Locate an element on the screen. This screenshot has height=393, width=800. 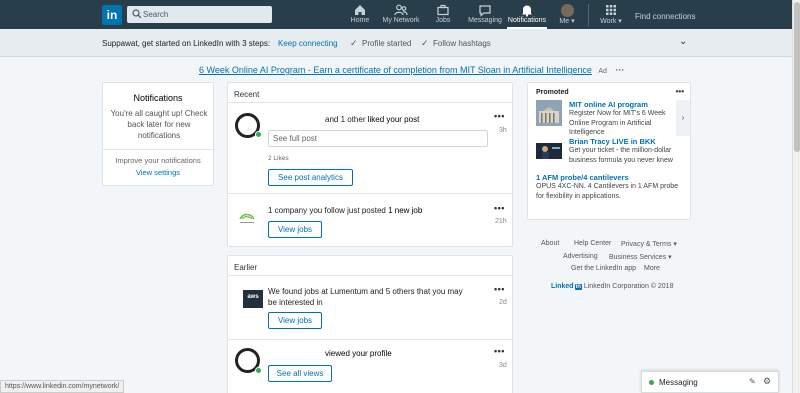
chat-icon is located at coordinates (485, 11).